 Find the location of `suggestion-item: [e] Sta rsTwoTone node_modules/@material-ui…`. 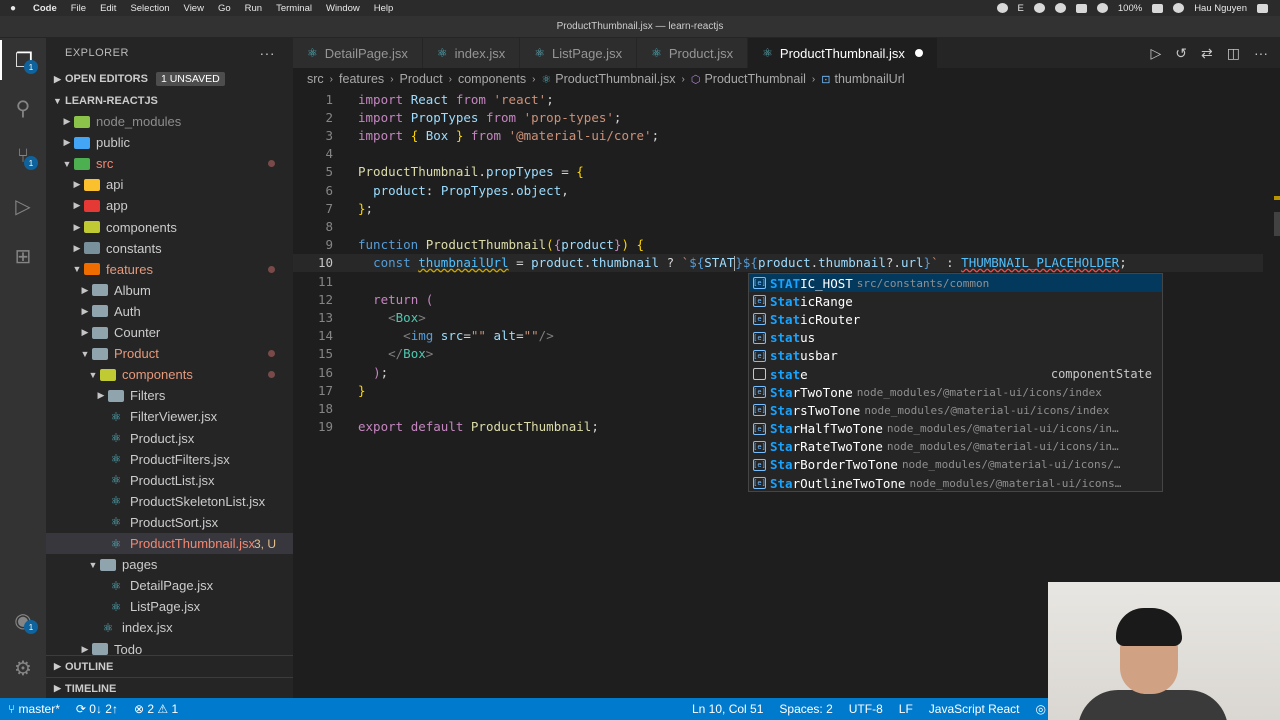

suggestion-item: [e] Sta rsTwoTone node_modules/@material-ui… is located at coordinates (955, 410).